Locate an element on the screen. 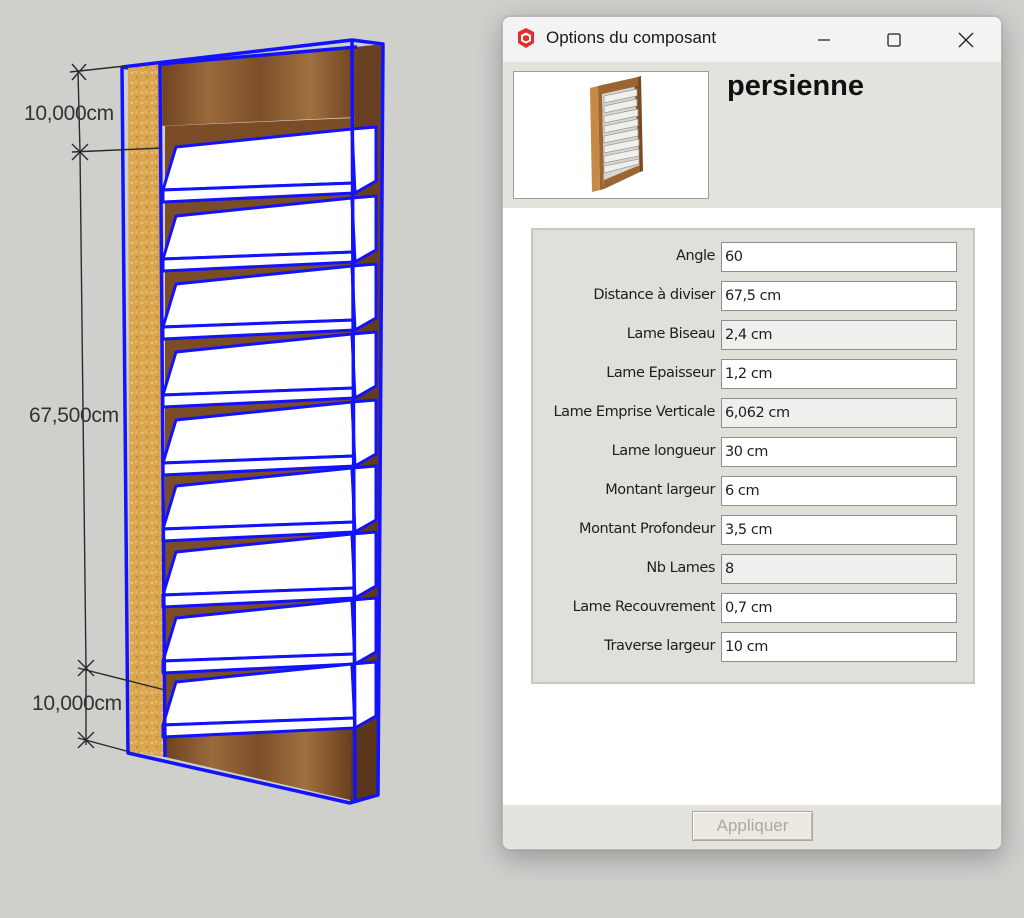 This screenshot has width=1024, height=918. minimize-icon is located at coordinates (824, 39).